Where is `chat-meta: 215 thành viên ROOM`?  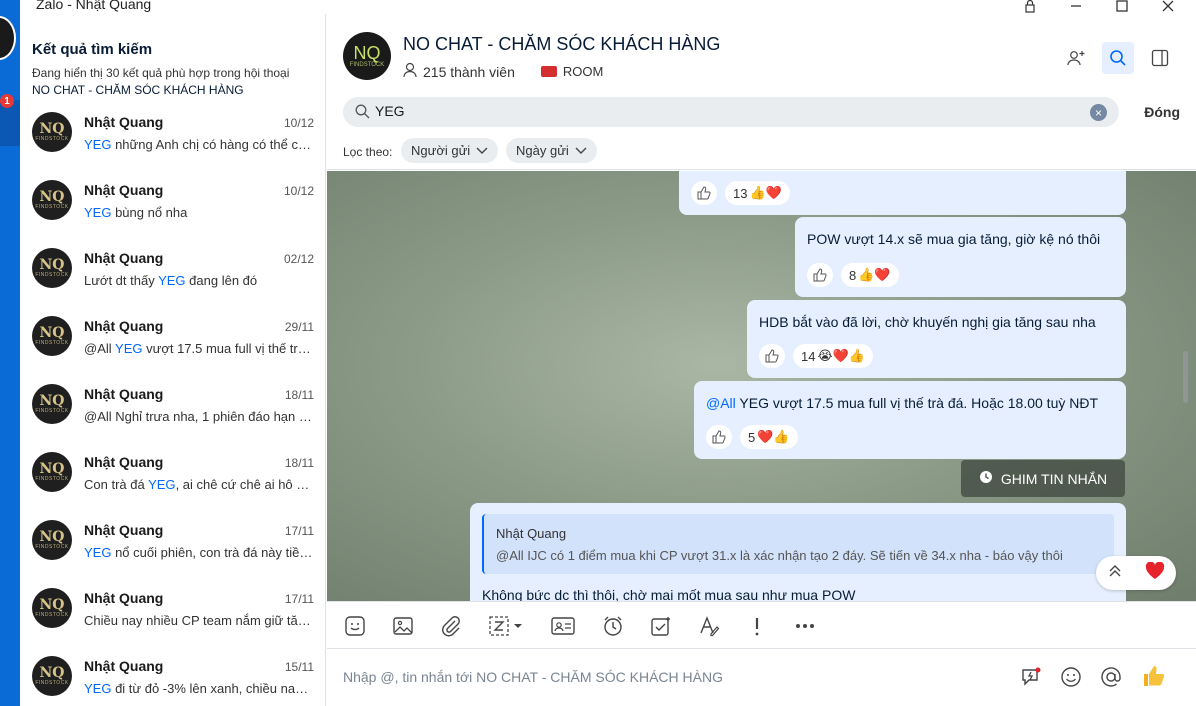 chat-meta: 215 thành viên ROOM is located at coordinates (503, 71).